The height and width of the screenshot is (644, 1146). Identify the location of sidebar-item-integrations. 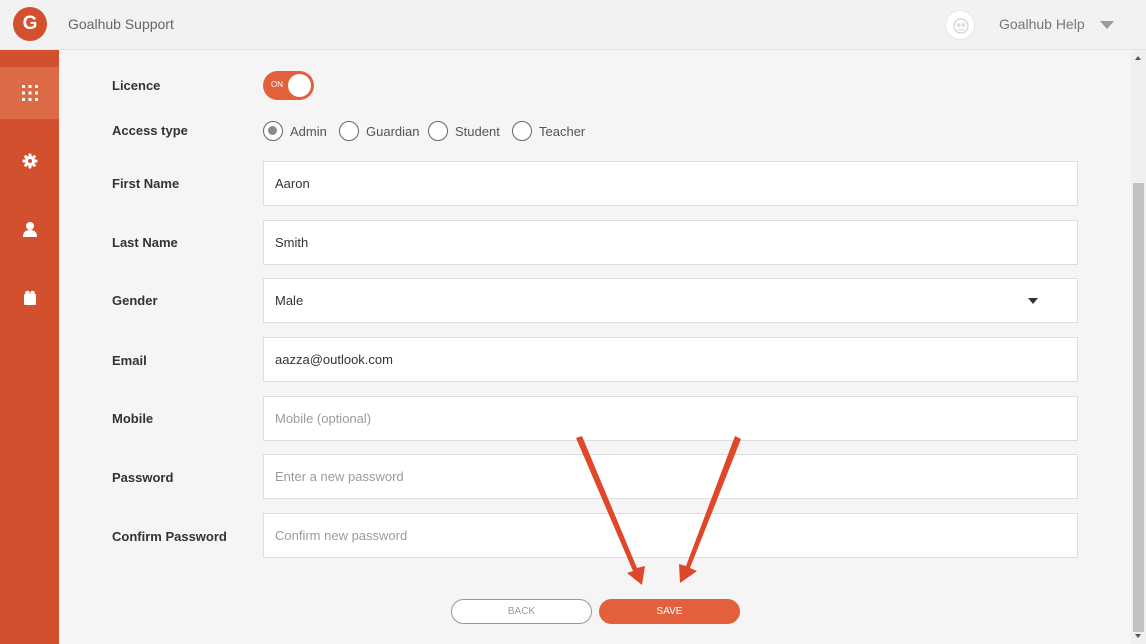
(29, 297).